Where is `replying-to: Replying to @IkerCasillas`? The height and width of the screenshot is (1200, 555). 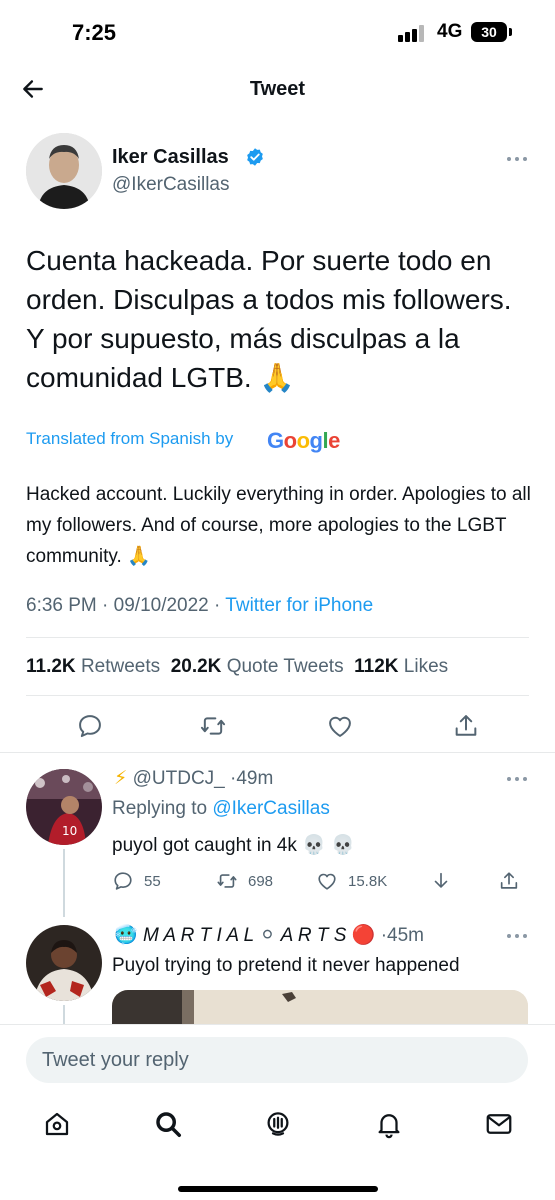
replying-to: Replying to @IkerCasillas is located at coordinates (221, 809).